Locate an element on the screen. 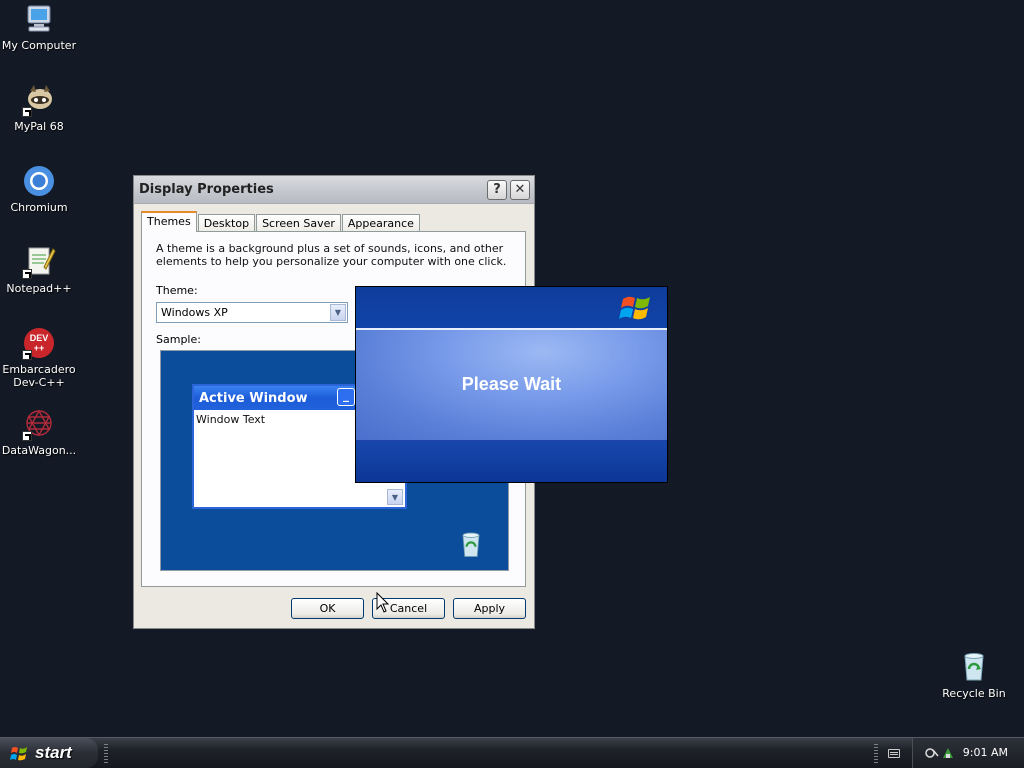  splash-bottom-band is located at coordinates (511, 462).